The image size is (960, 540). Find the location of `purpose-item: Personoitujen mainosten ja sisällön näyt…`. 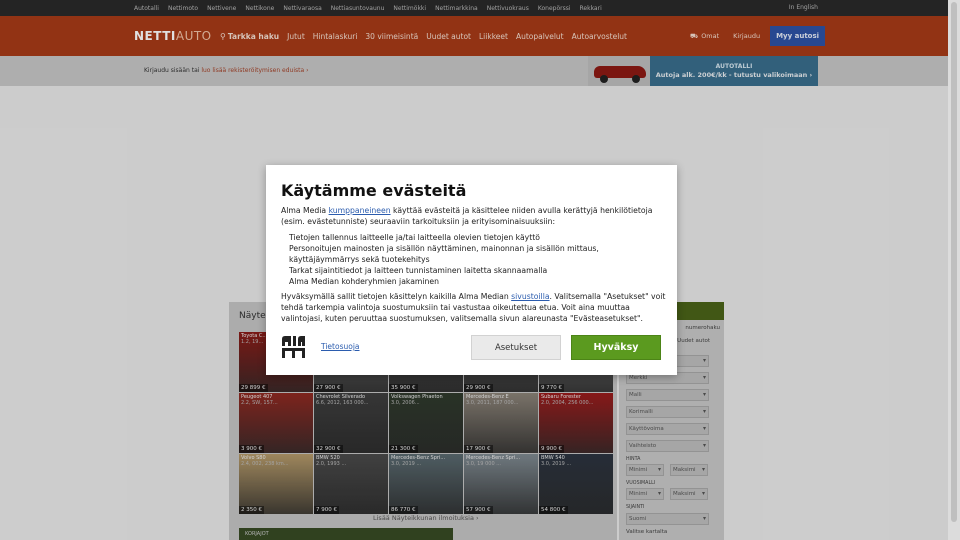

purpose-item: Personoitujen mainosten ja sisällön näyt… is located at coordinates (444, 254).